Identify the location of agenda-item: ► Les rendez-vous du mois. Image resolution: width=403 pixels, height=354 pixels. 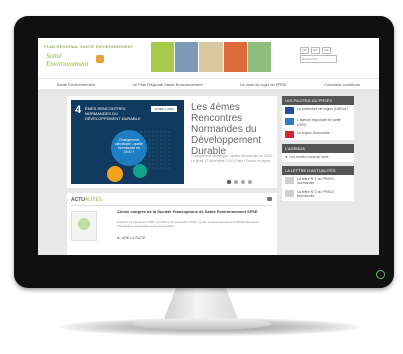
(318, 157).